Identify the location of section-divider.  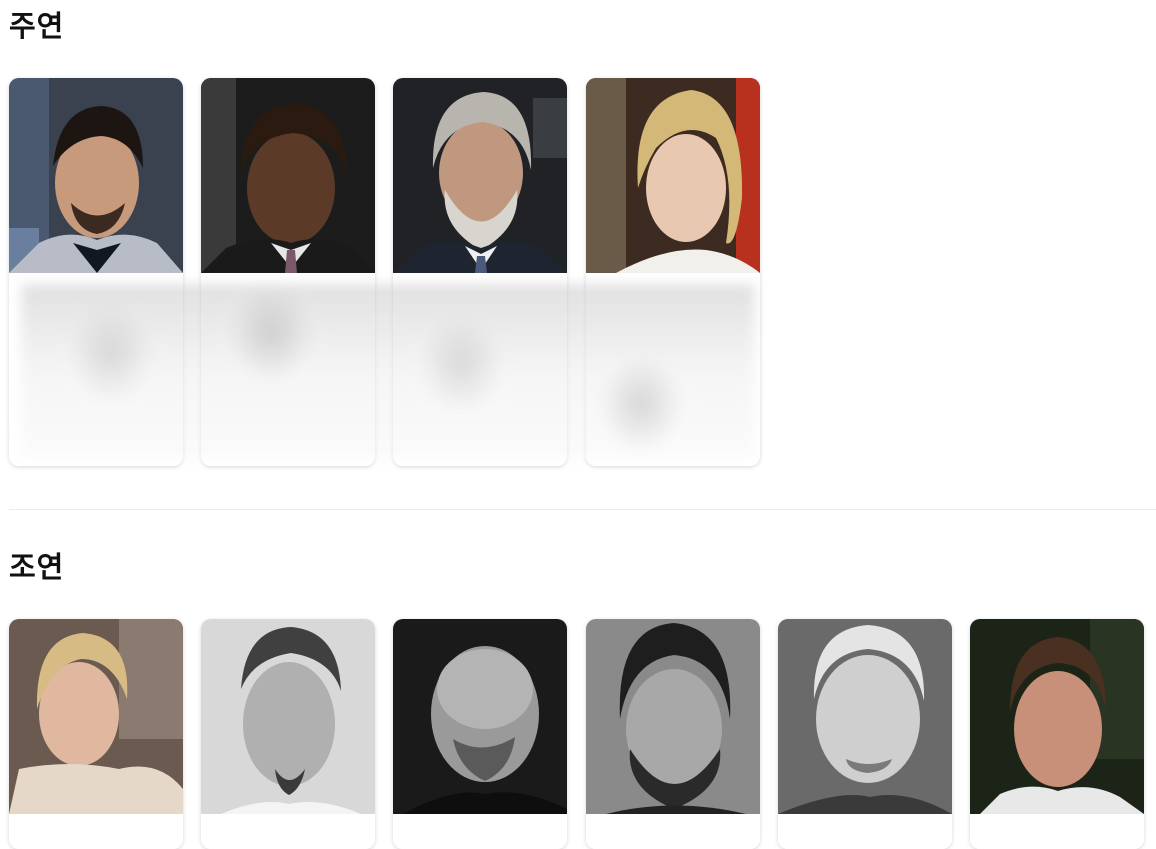
(582, 509).